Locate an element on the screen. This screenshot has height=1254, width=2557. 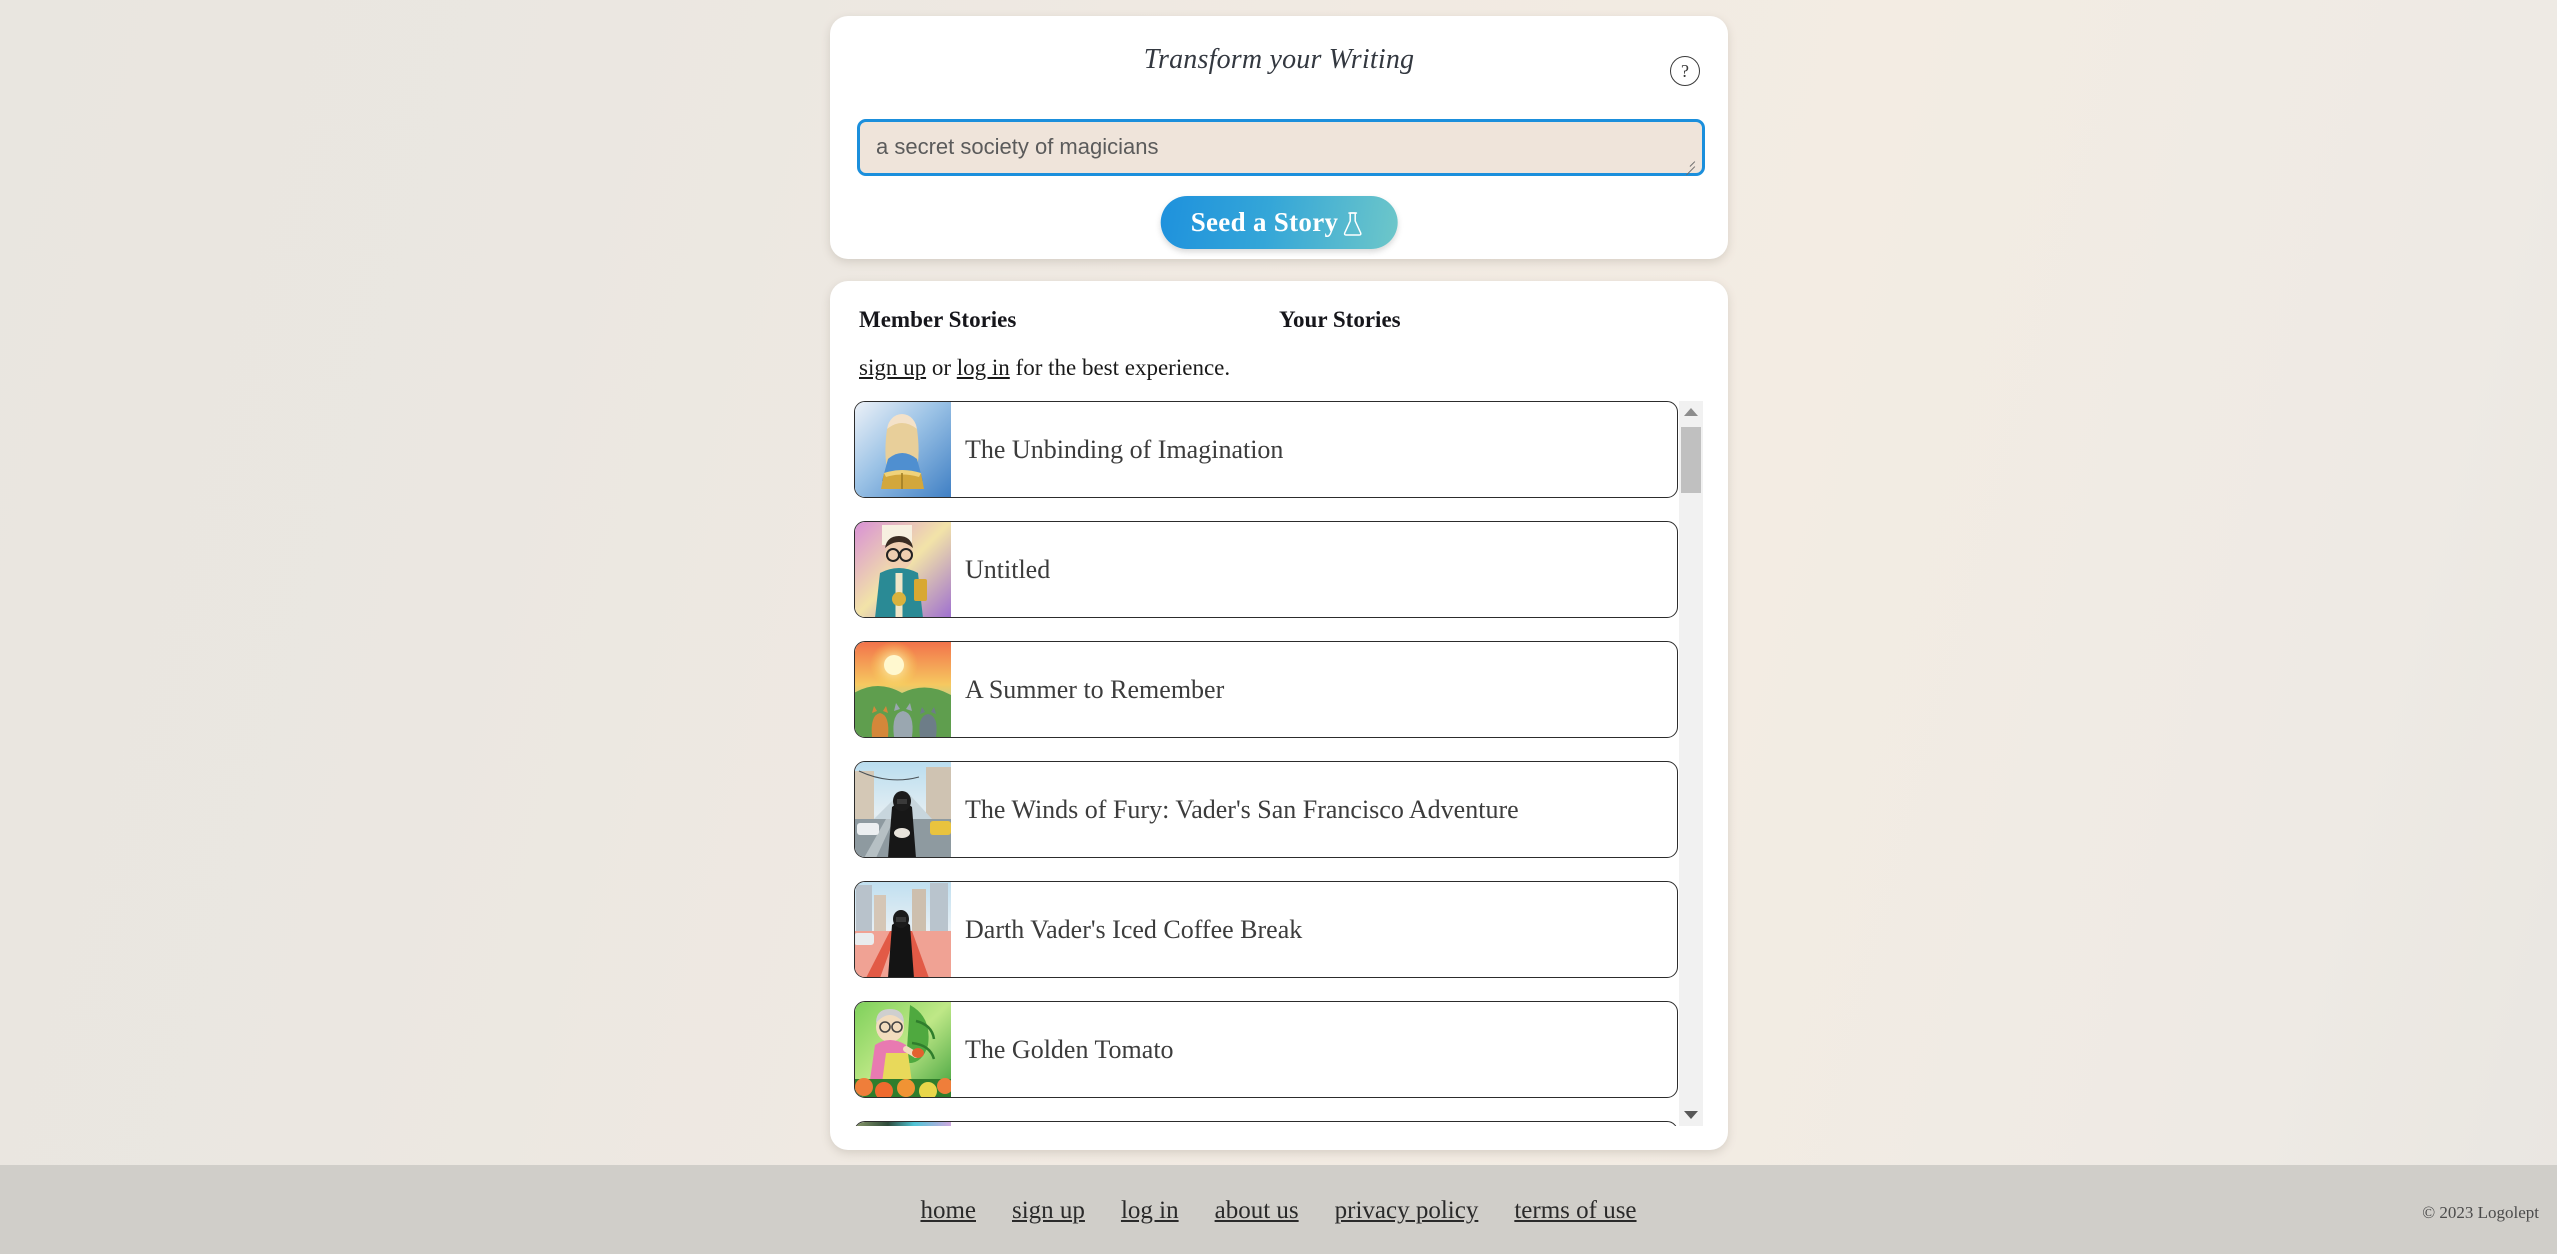
chevron-up-icon is located at coordinates (1691, 412).